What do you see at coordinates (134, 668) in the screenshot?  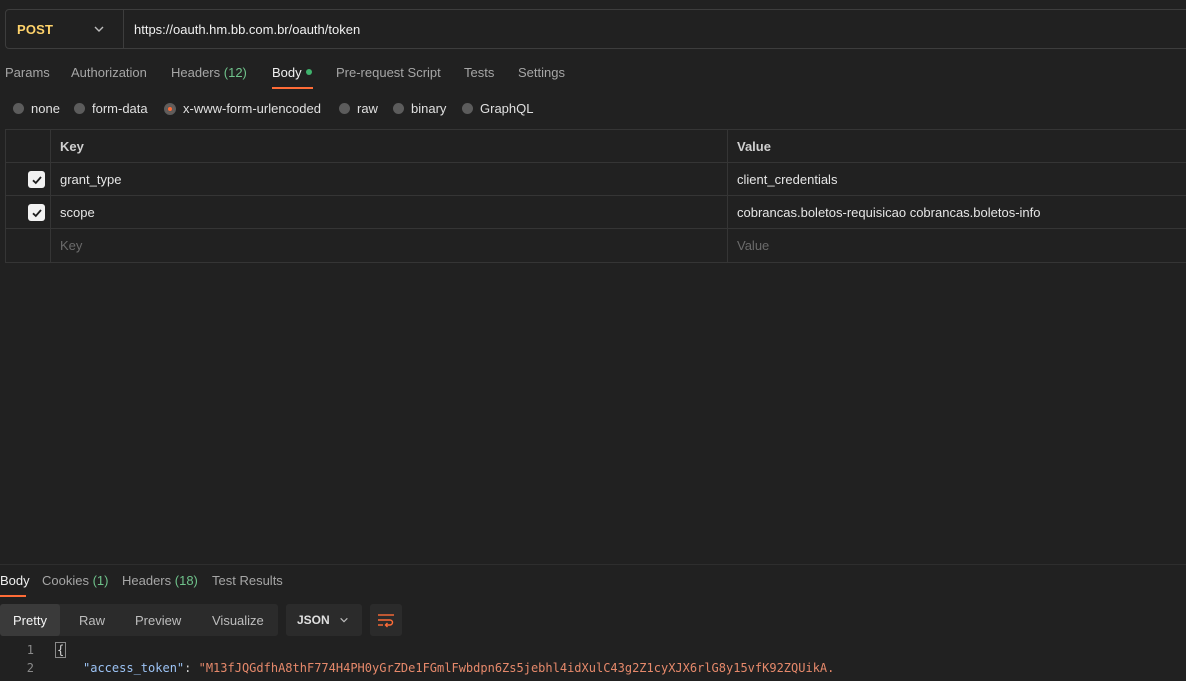 I see `json-key: "access_token"` at bounding box center [134, 668].